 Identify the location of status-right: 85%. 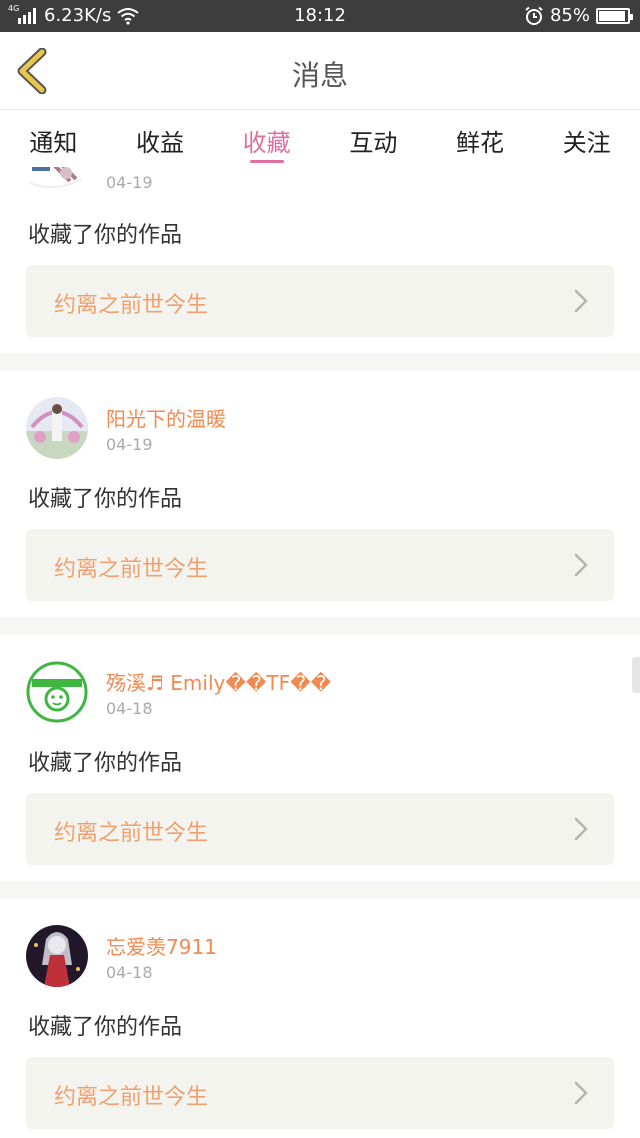
(578, 15).